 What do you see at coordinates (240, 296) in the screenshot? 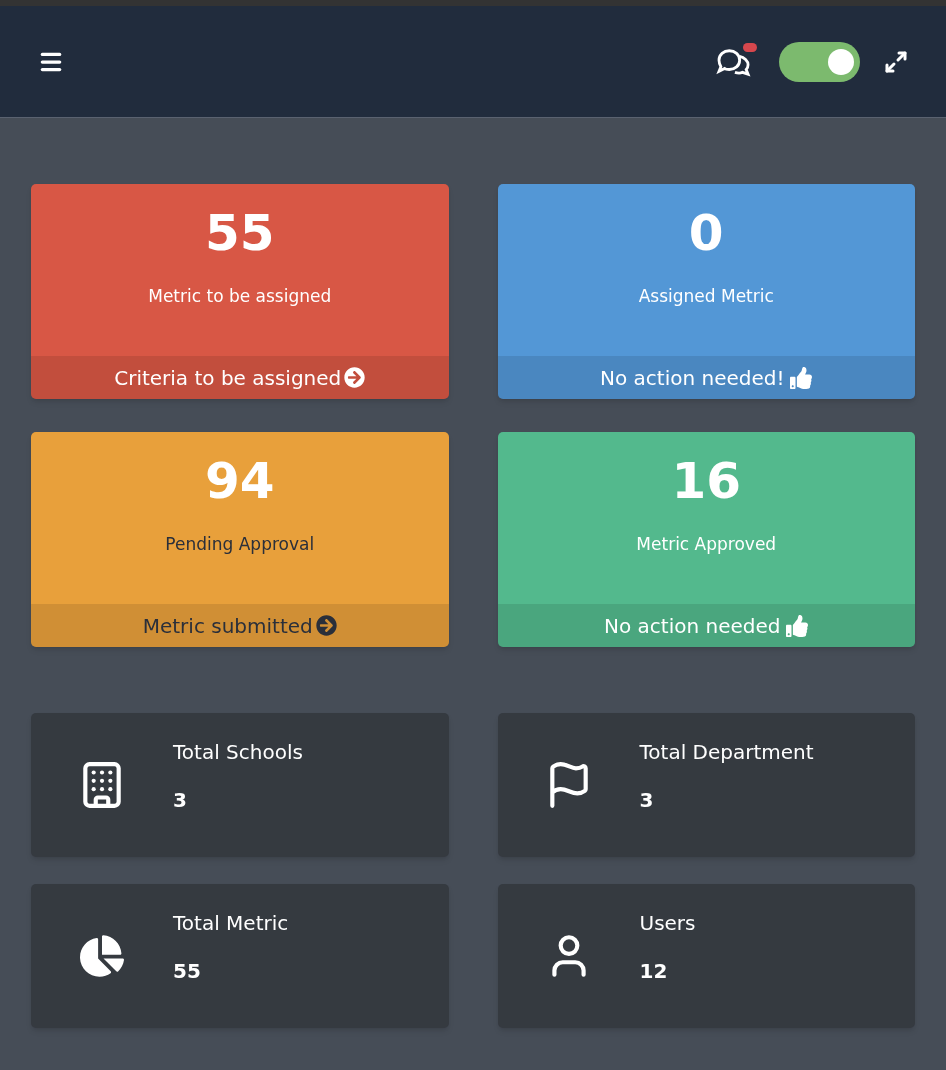
I see `card-label: Metric to be assigned` at bounding box center [240, 296].